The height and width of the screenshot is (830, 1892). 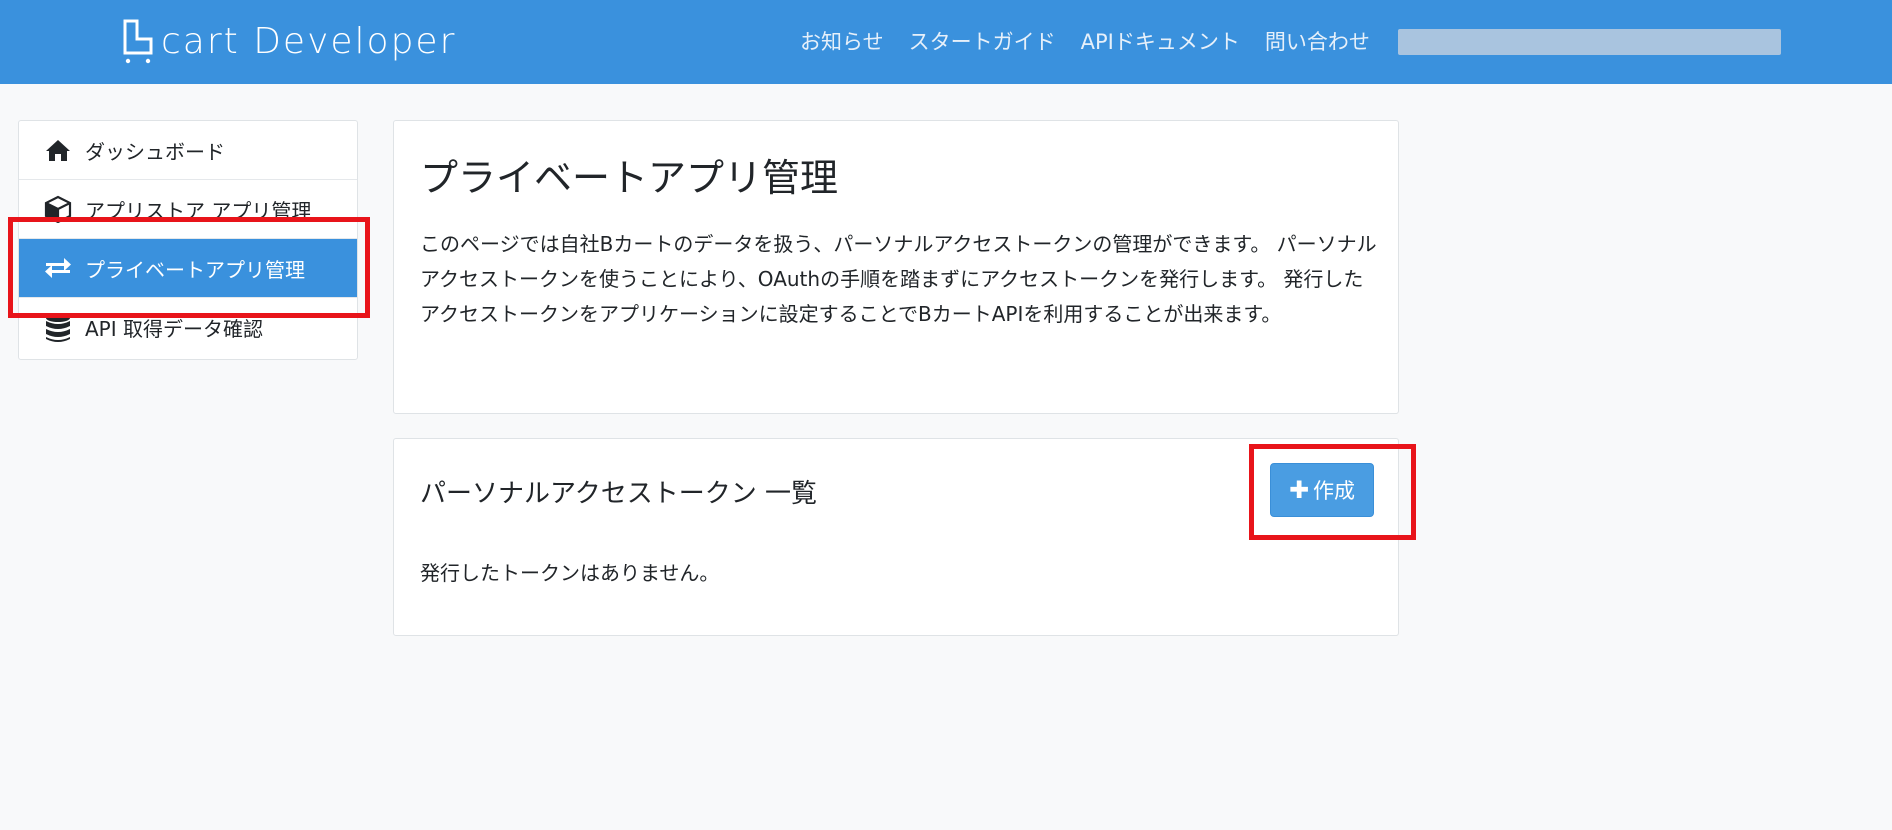 What do you see at coordinates (1589, 42) in the screenshot?
I see `redacted-account-menu` at bounding box center [1589, 42].